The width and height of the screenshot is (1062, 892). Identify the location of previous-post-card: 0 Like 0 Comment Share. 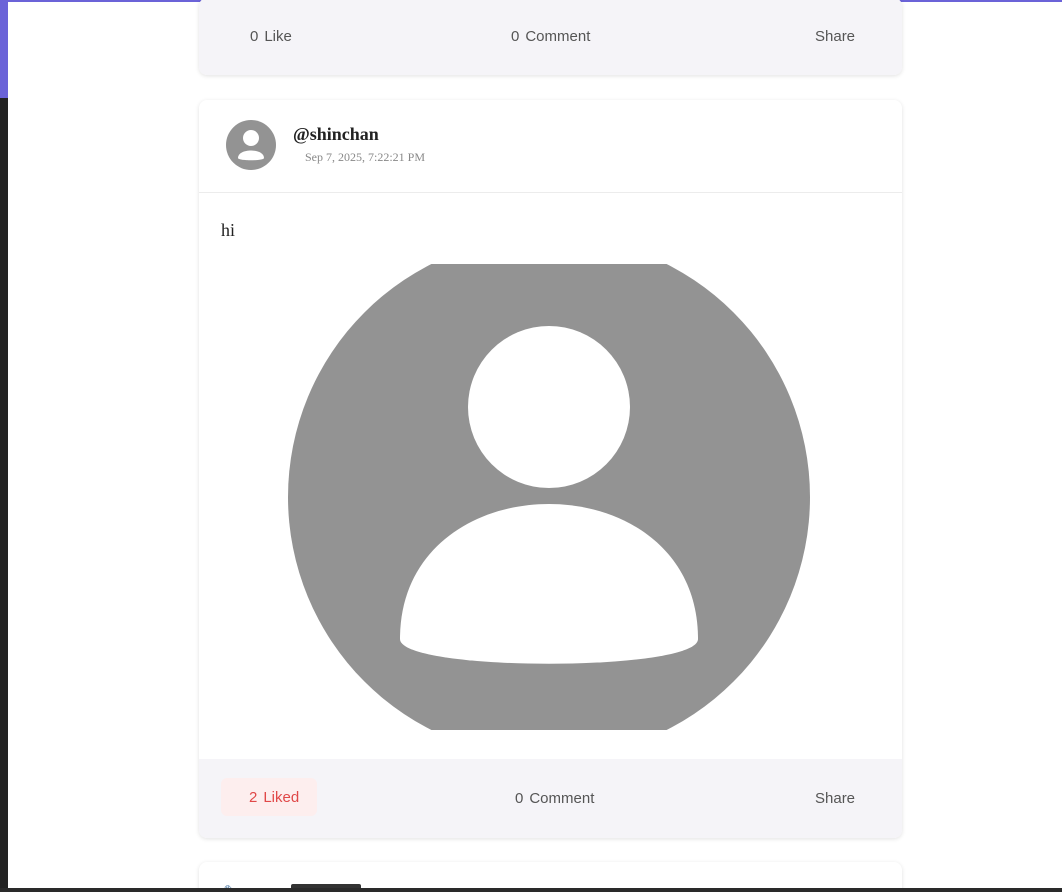
(550, 37).